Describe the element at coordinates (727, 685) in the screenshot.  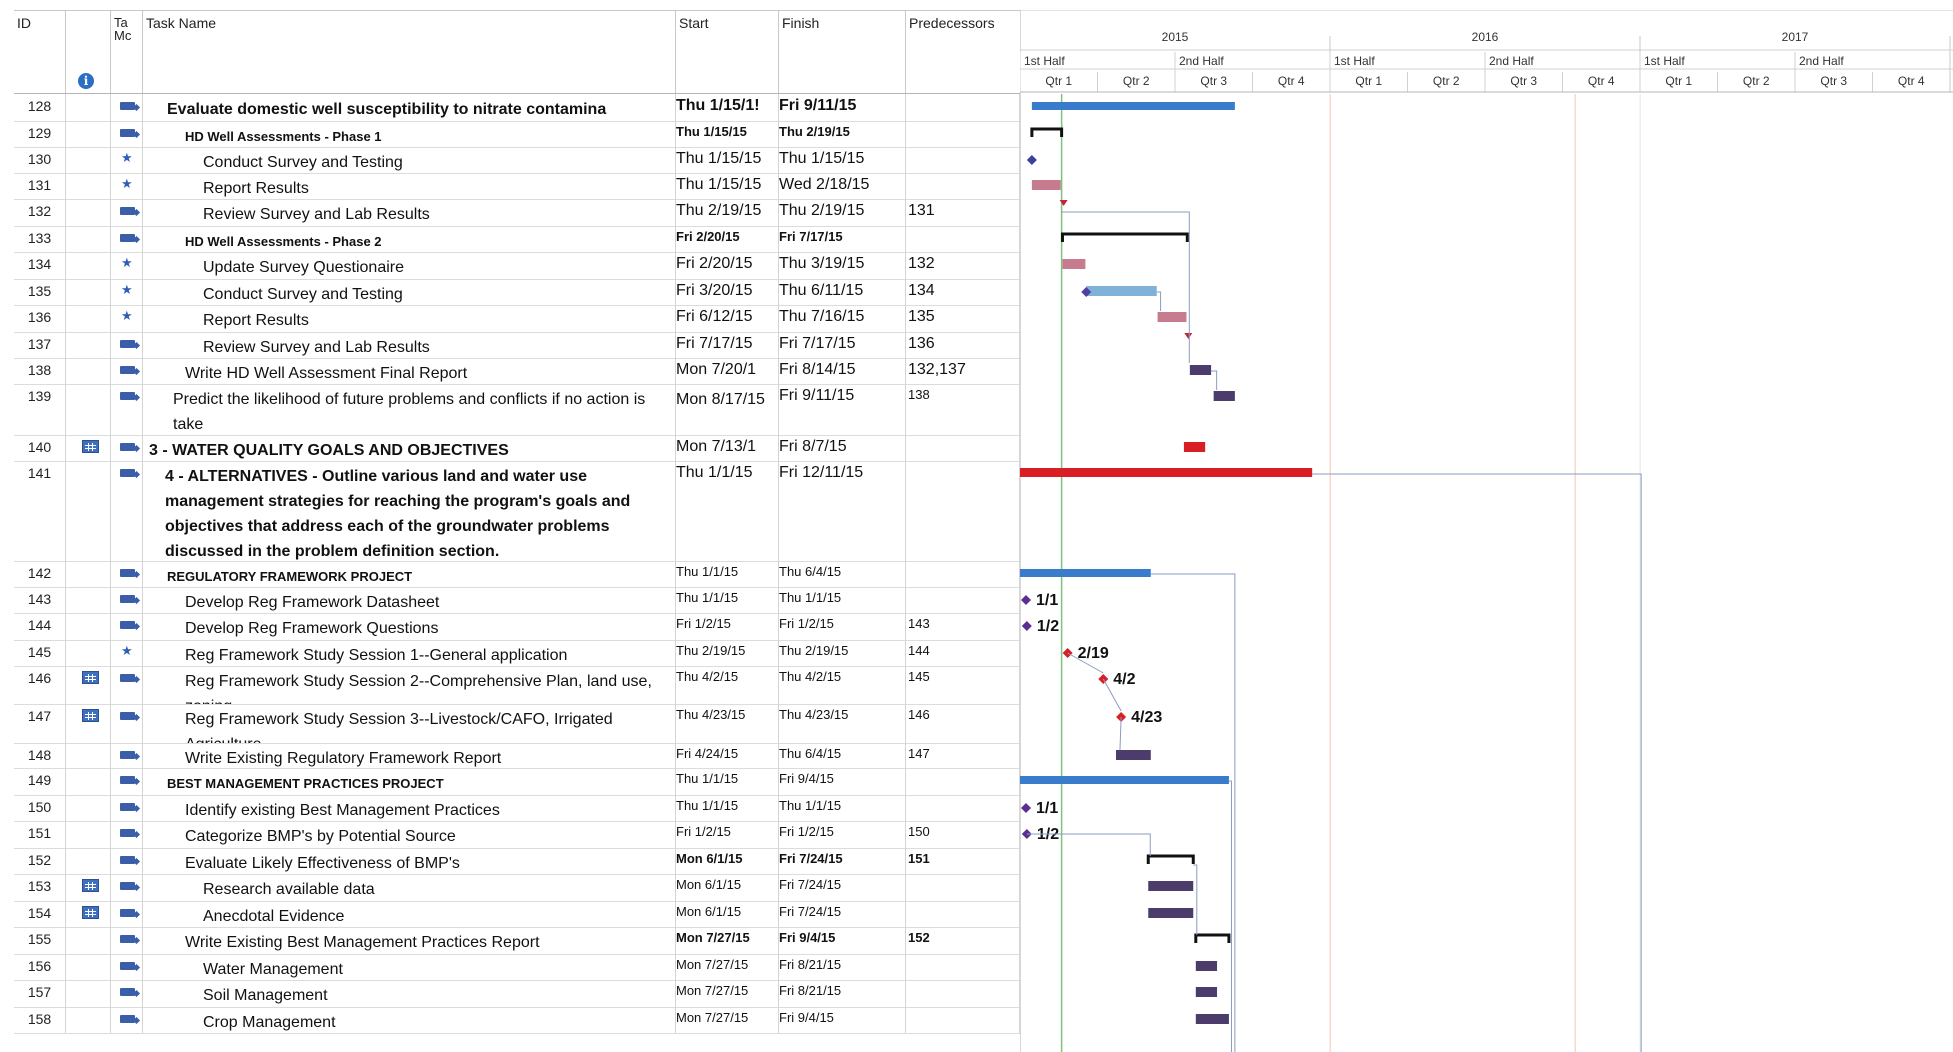
I see `start-cell: Thu 4/2/15` at that location.